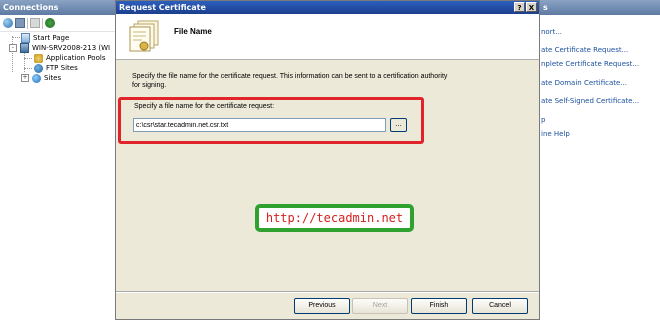 The width and height of the screenshot is (660, 320). I want to click on dialog-title-bar: Request Certificate ? X, so click(327, 7).